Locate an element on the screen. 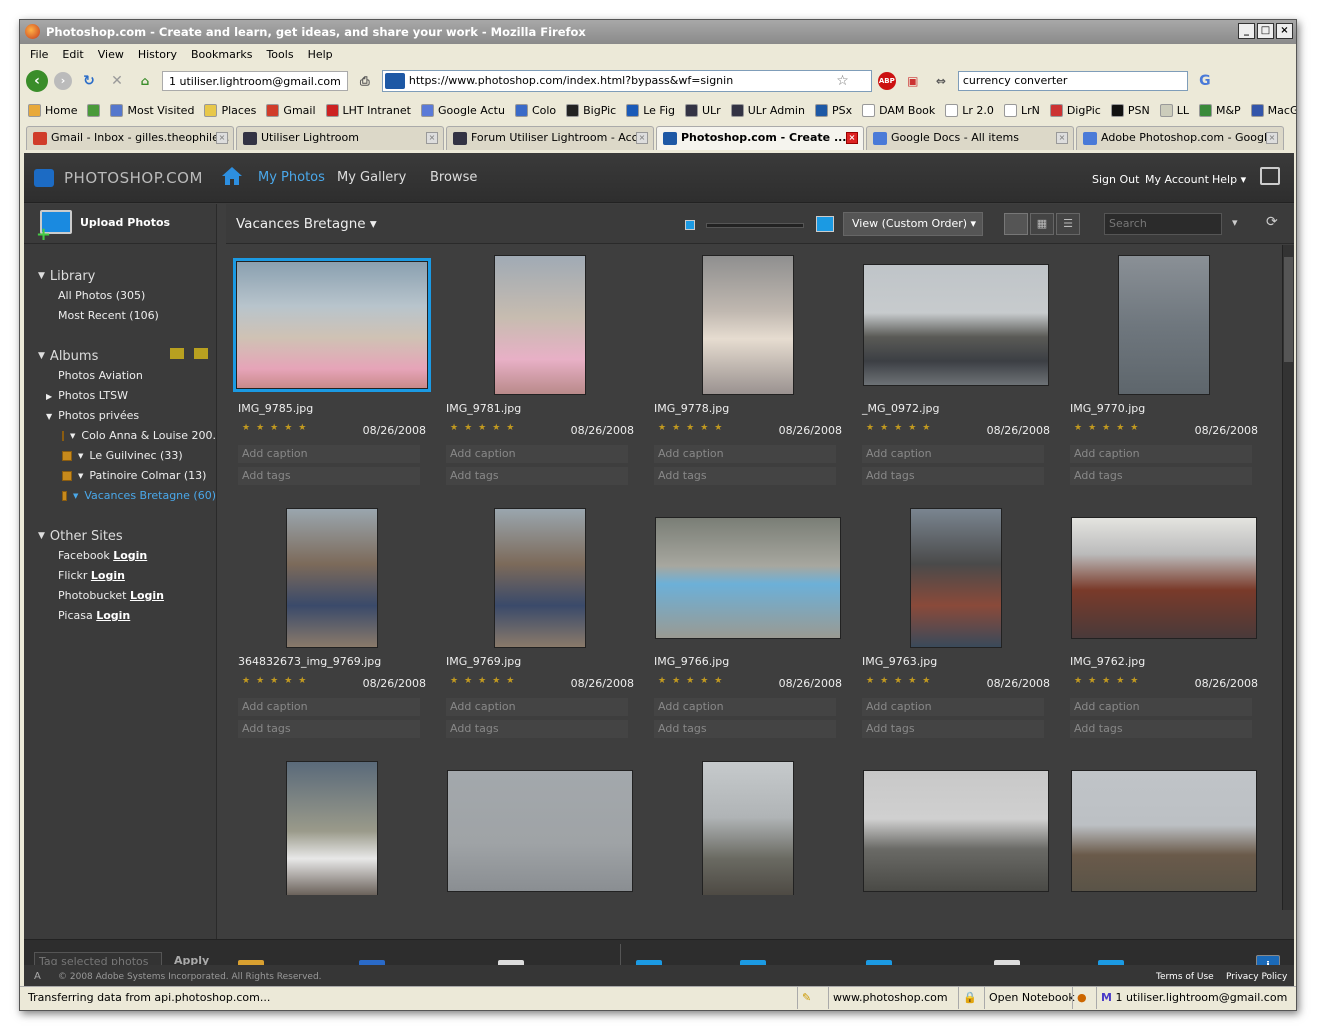  refresh-icon: ⟳ is located at coordinates (1272, 222).